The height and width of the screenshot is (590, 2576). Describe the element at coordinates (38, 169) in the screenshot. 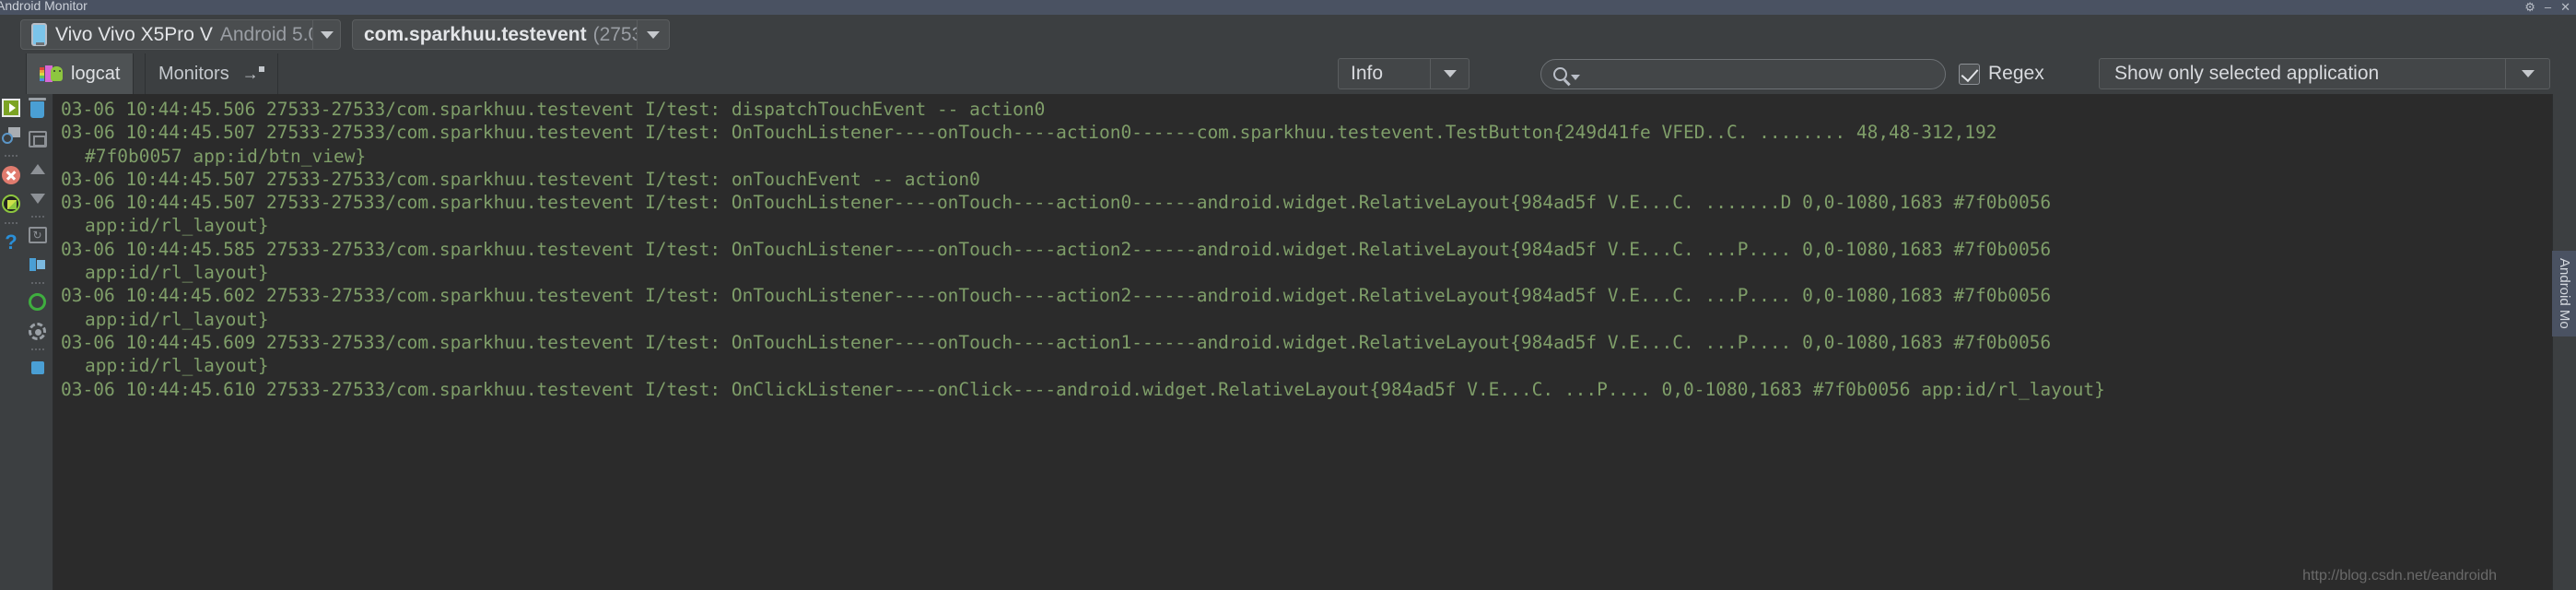

I see `move-up-icon` at that location.